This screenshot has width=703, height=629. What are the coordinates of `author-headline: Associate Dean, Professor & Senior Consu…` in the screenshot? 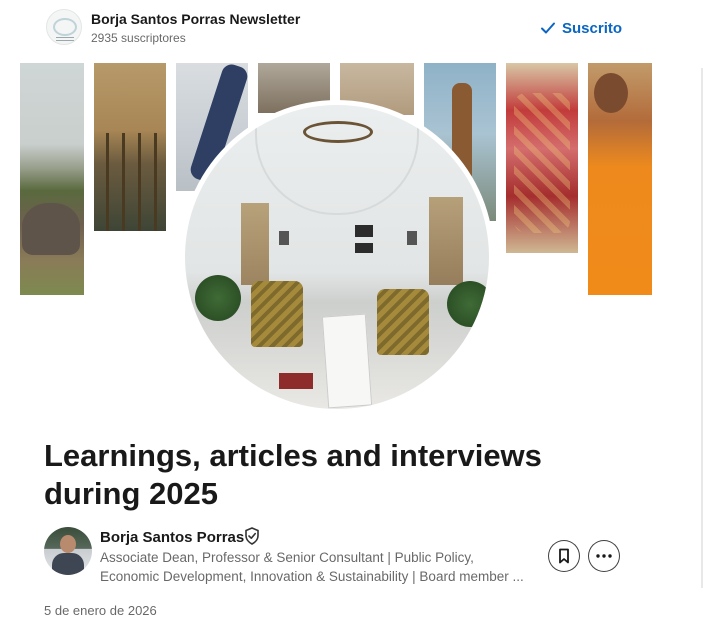 It's located at (320, 567).